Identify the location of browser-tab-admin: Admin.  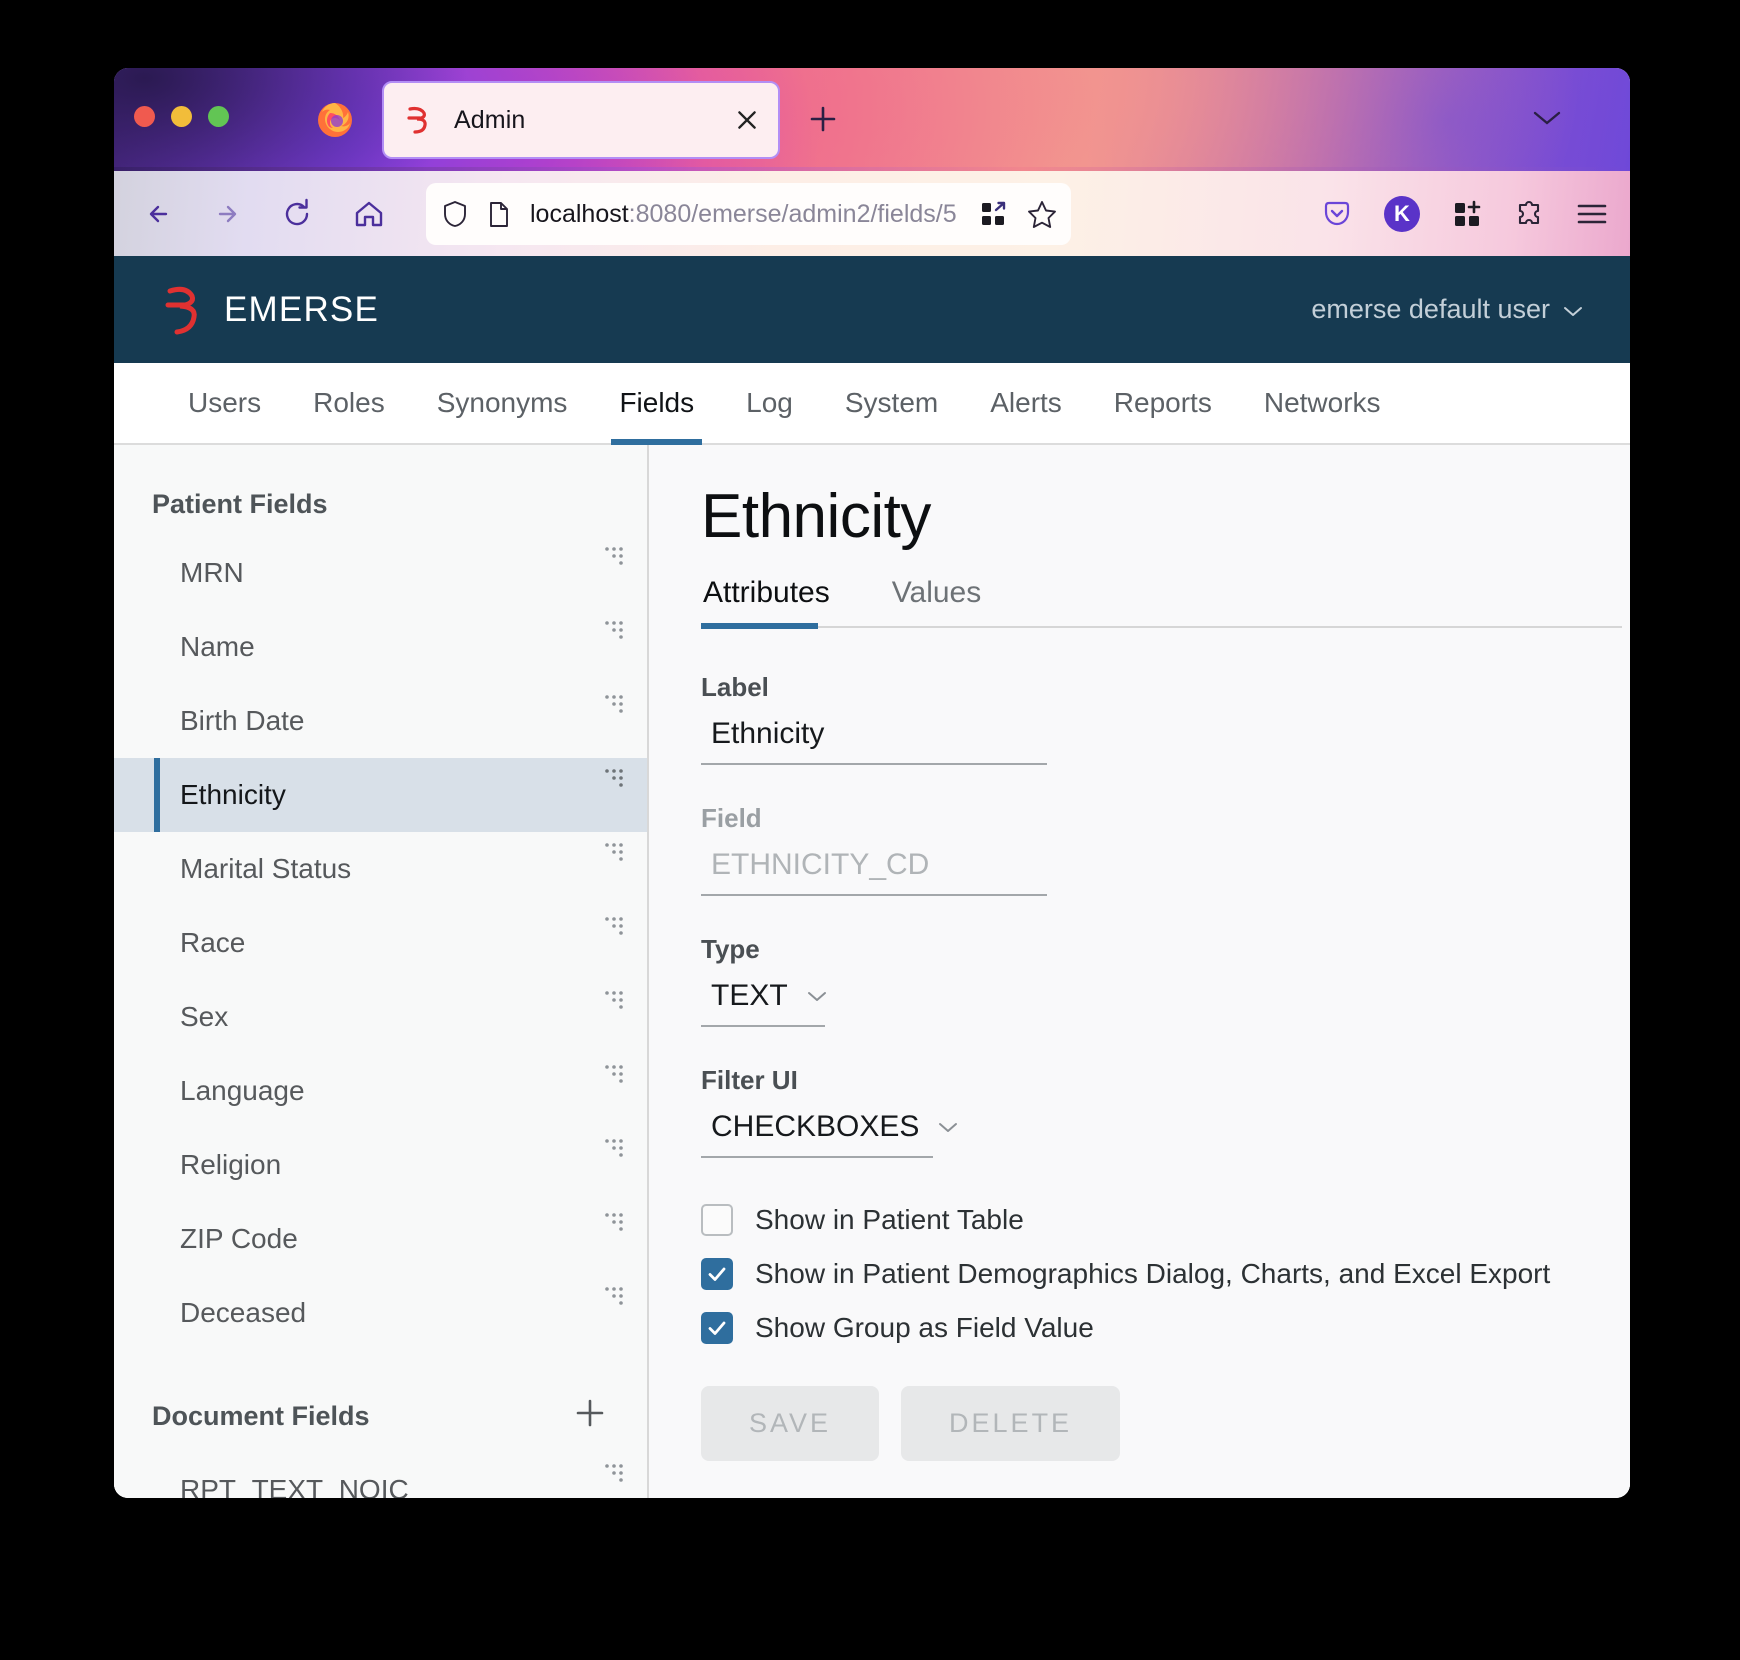
(581, 120).